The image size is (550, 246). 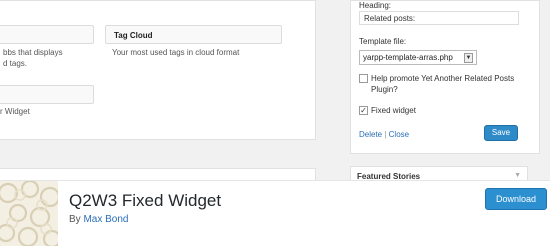 I want to click on template-select: yarpp-template-arras.php ▼, so click(x=418, y=57).